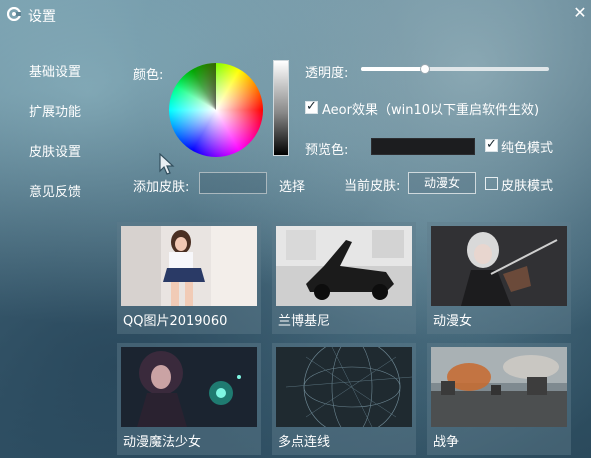  Describe the element at coordinates (327, 150) in the screenshot. I see `preview-color-label: 预览色:` at that location.